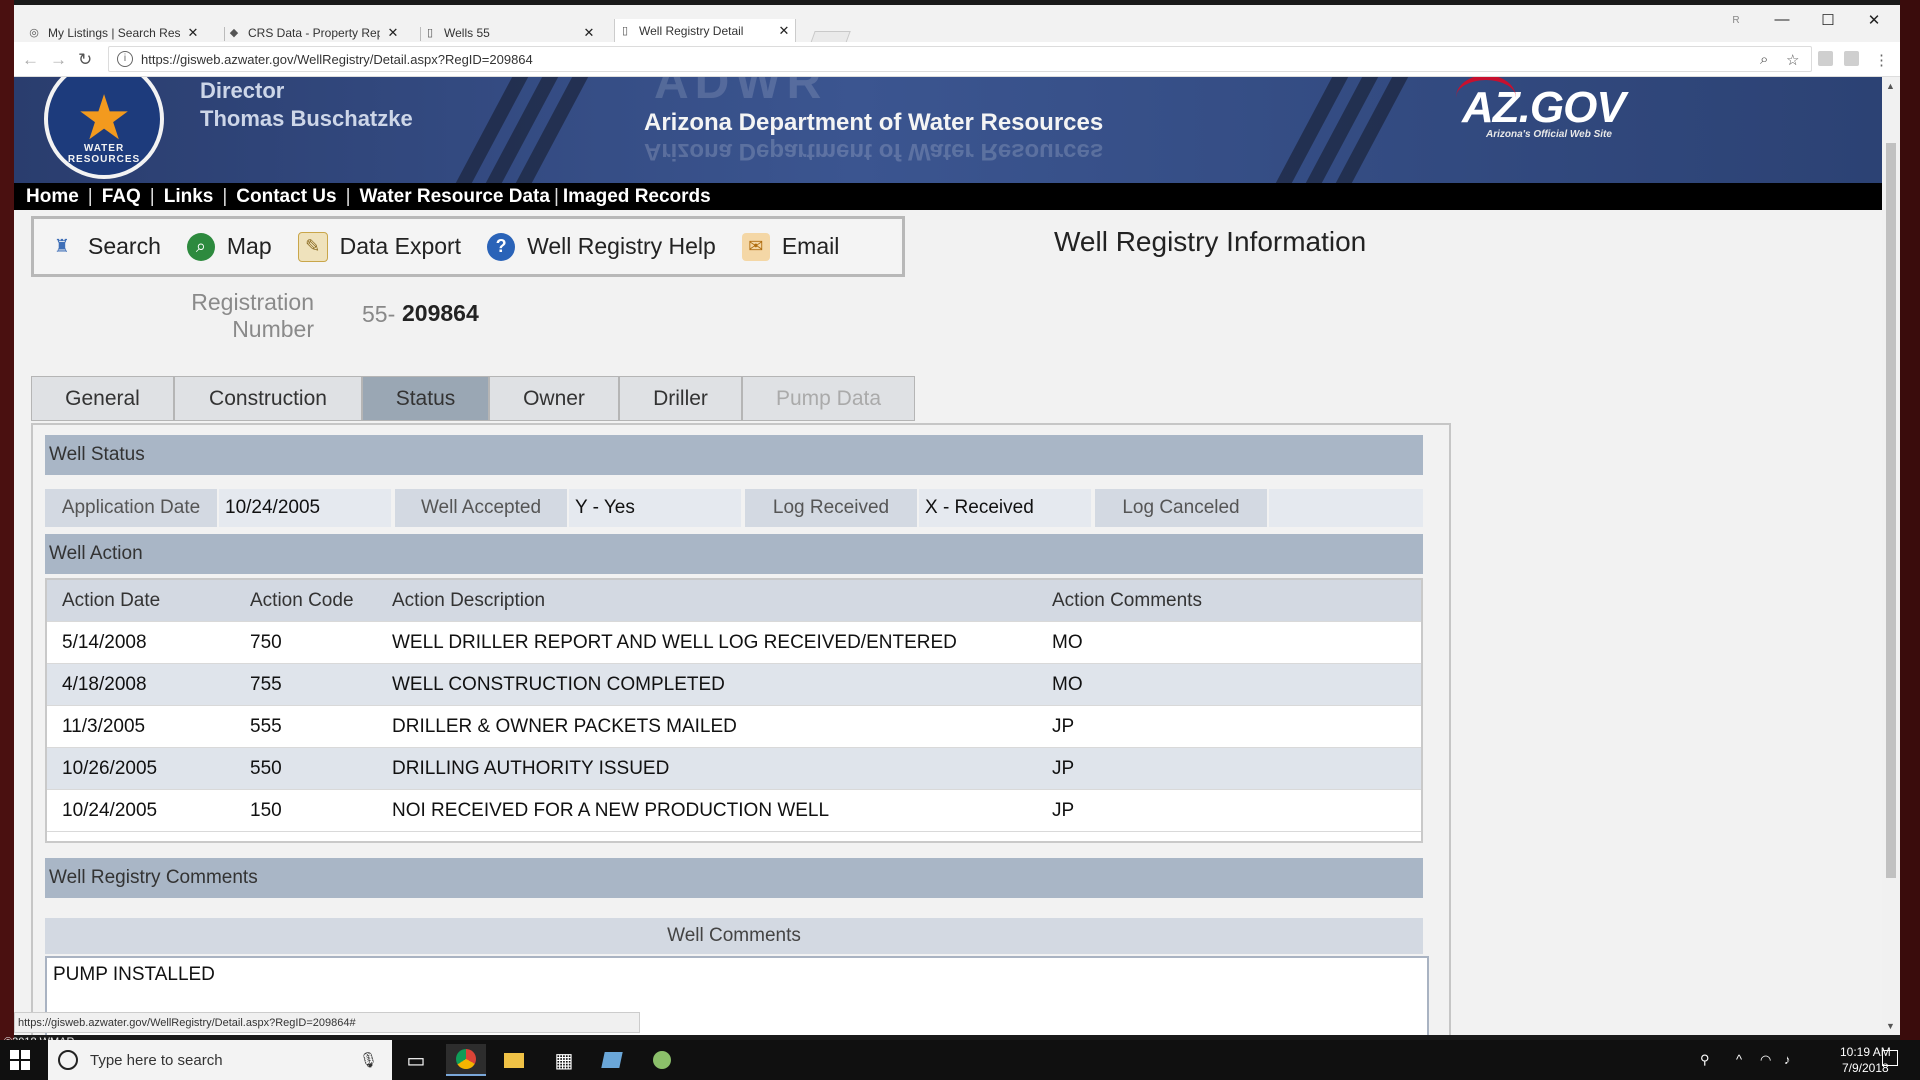 Image resolution: width=1920 pixels, height=1080 pixels. What do you see at coordinates (1549, 134) in the screenshot?
I see `azgov-tagline: Arizona's Official Web Site` at bounding box center [1549, 134].